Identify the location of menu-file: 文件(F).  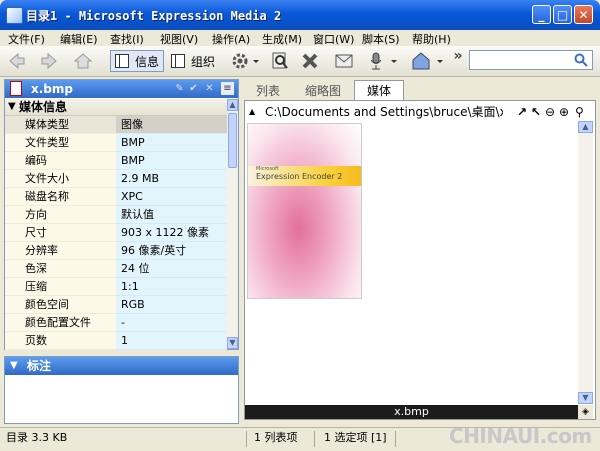
(26, 39).